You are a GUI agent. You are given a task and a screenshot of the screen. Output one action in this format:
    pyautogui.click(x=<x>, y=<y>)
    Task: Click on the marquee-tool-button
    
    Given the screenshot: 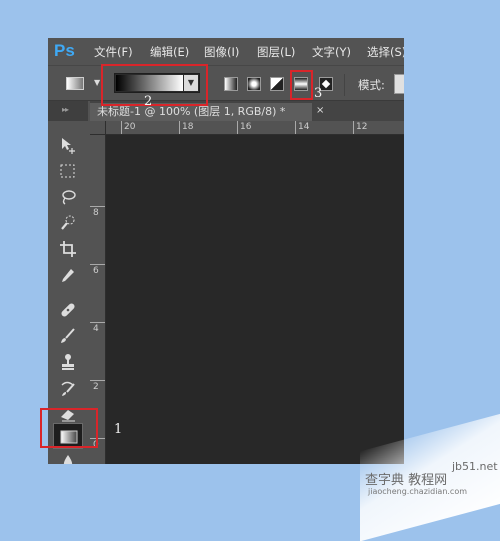 What is the action you would take?
    pyautogui.click(x=68, y=171)
    